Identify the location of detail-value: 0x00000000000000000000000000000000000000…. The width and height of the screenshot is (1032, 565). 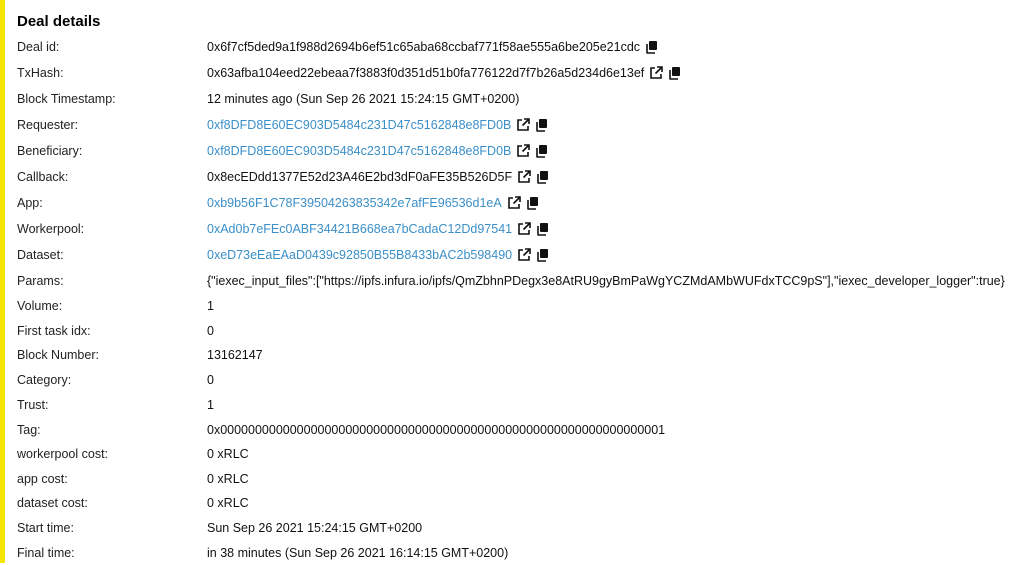
(436, 430).